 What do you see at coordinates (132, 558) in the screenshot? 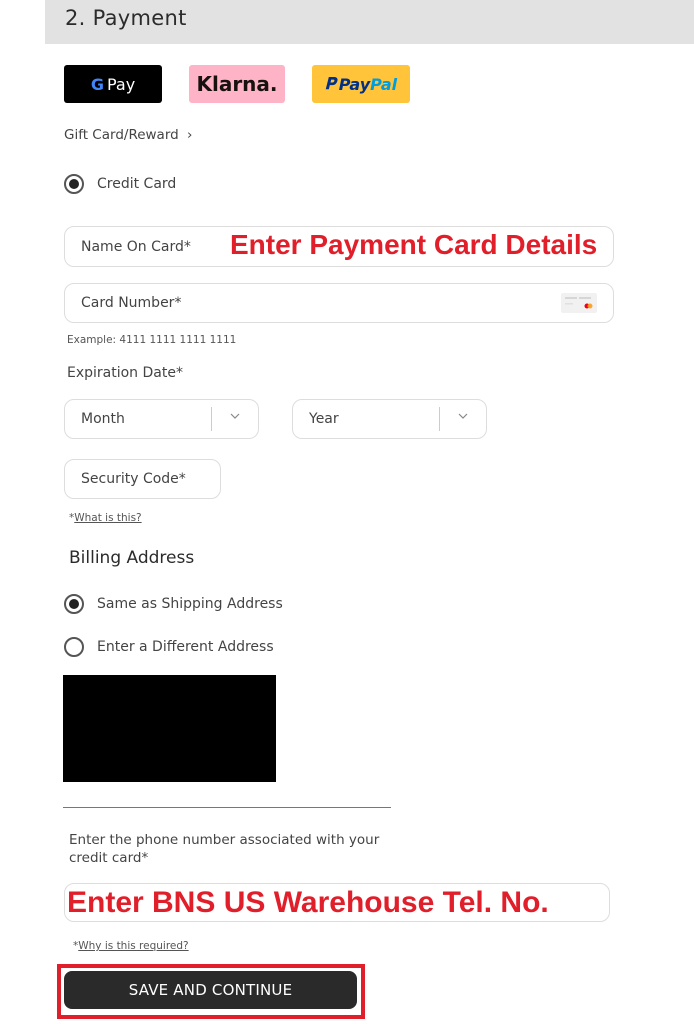
I see `billing-address-title: Billing Address` at bounding box center [132, 558].